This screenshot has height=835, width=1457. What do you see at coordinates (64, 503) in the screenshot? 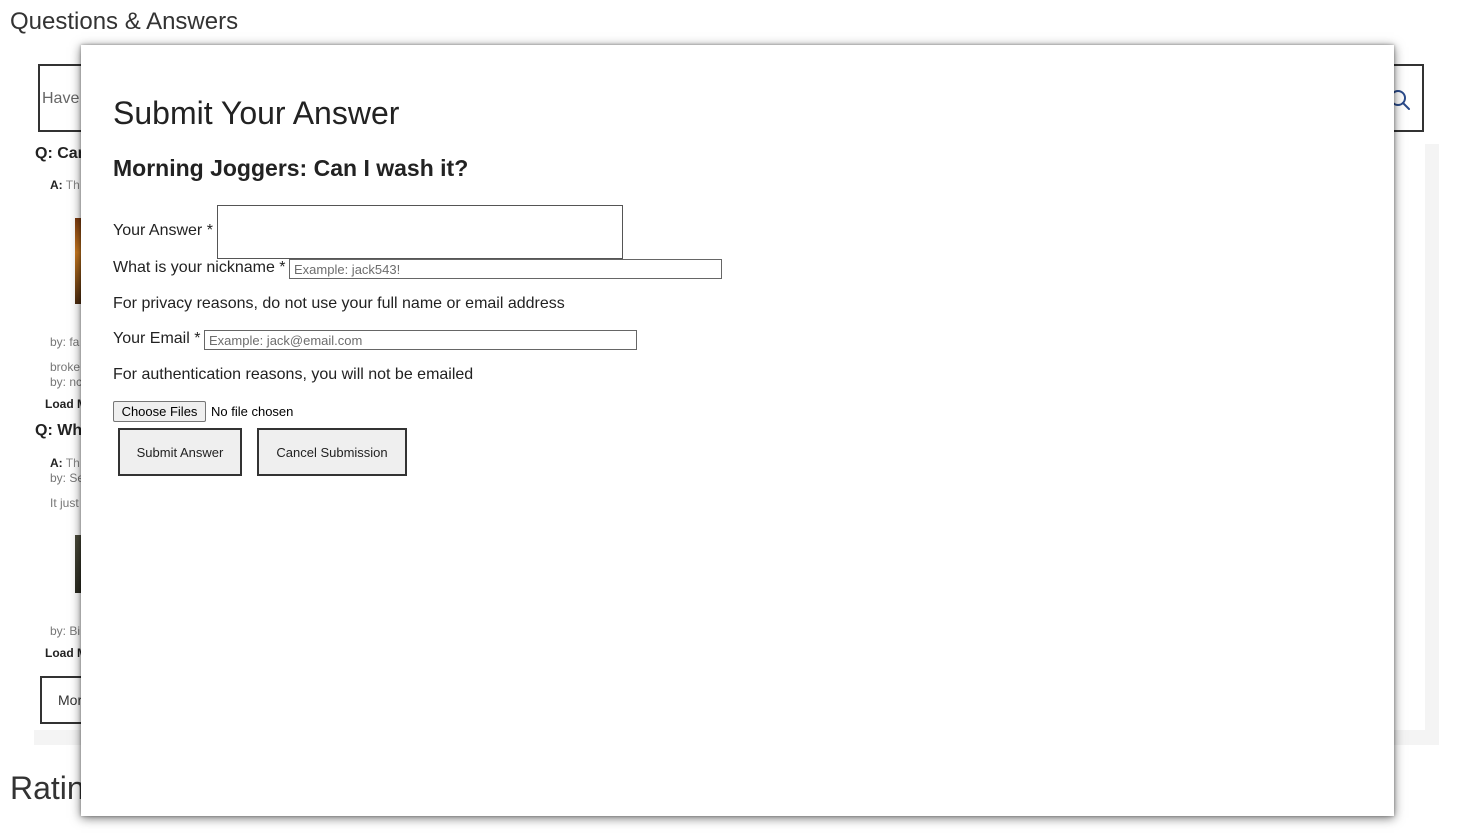
I see `answer-4-text: It just` at bounding box center [64, 503].